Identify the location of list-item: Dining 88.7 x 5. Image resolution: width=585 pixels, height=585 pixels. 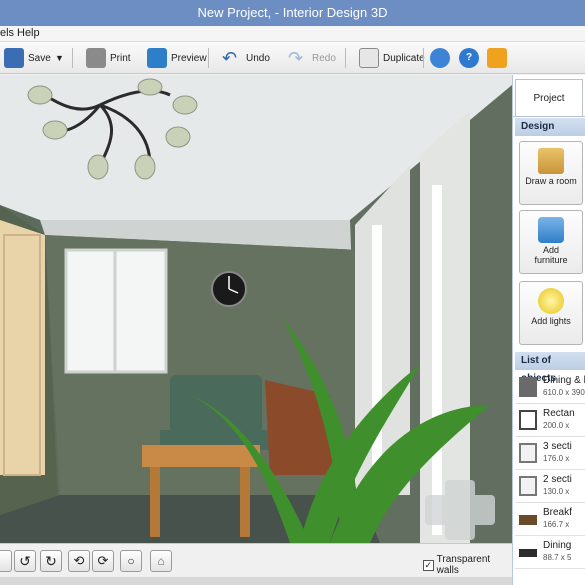
(550, 552).